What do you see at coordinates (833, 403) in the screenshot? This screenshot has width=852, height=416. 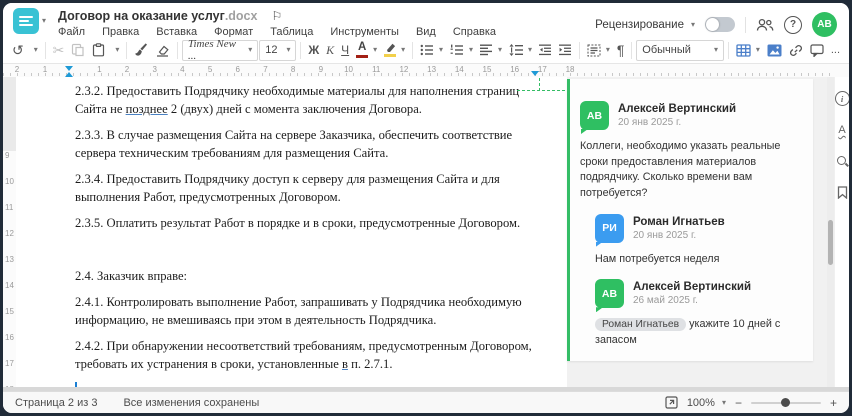 I see `zoom-in-button: +` at bounding box center [833, 403].